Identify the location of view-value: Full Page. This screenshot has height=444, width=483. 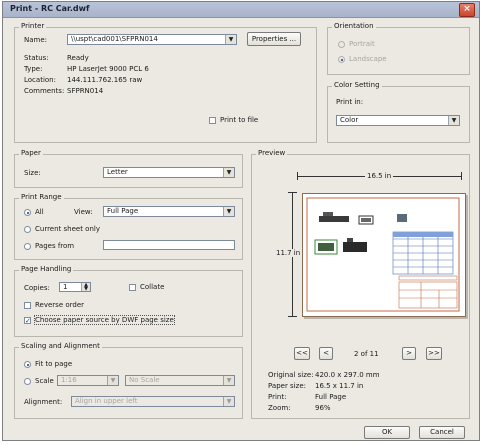
(123, 211).